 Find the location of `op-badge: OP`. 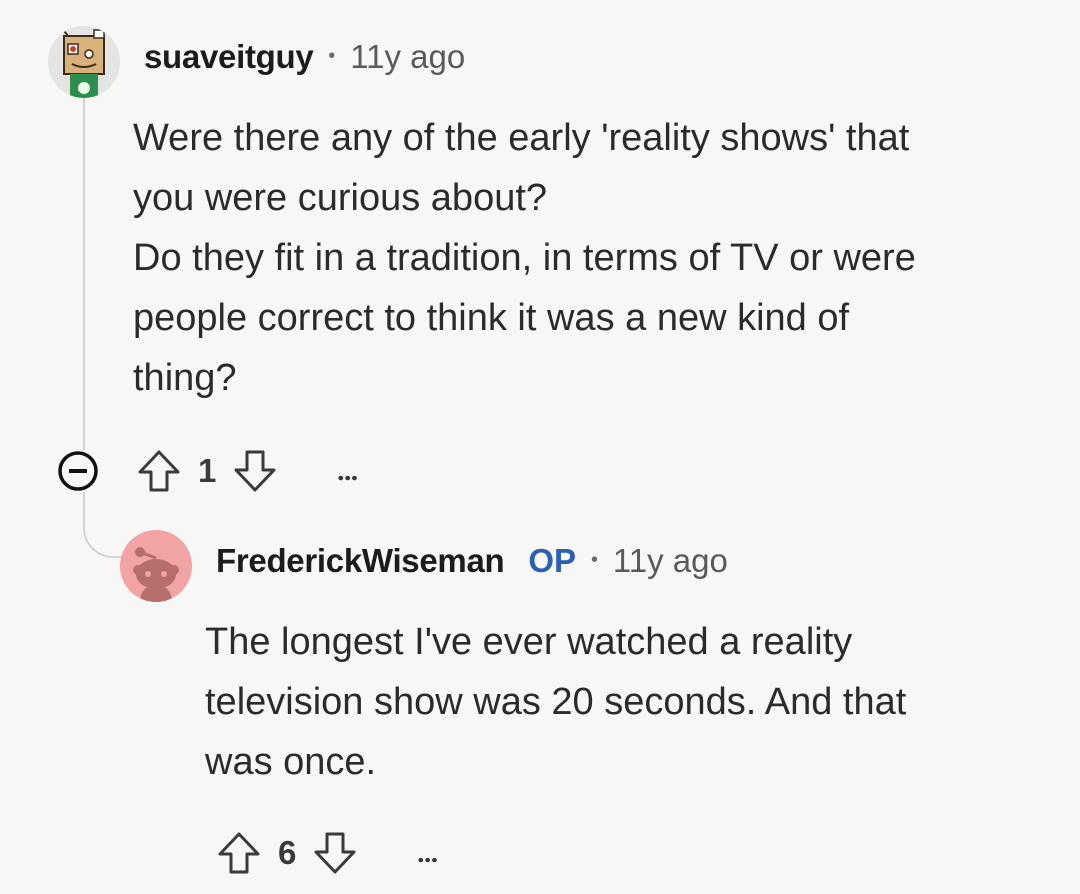

op-badge: OP is located at coordinates (552, 560).